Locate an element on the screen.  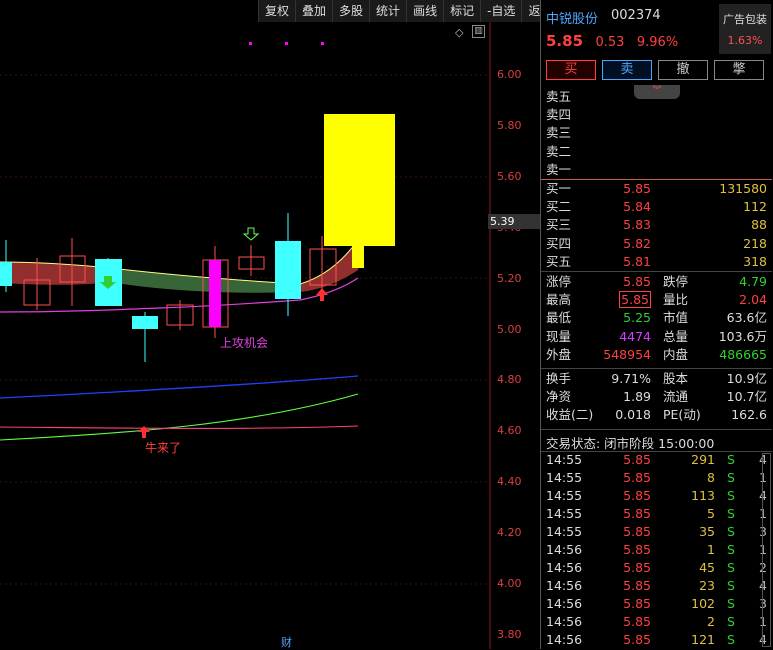
ribbon-red-area-right is located at coordinates (329, 266).